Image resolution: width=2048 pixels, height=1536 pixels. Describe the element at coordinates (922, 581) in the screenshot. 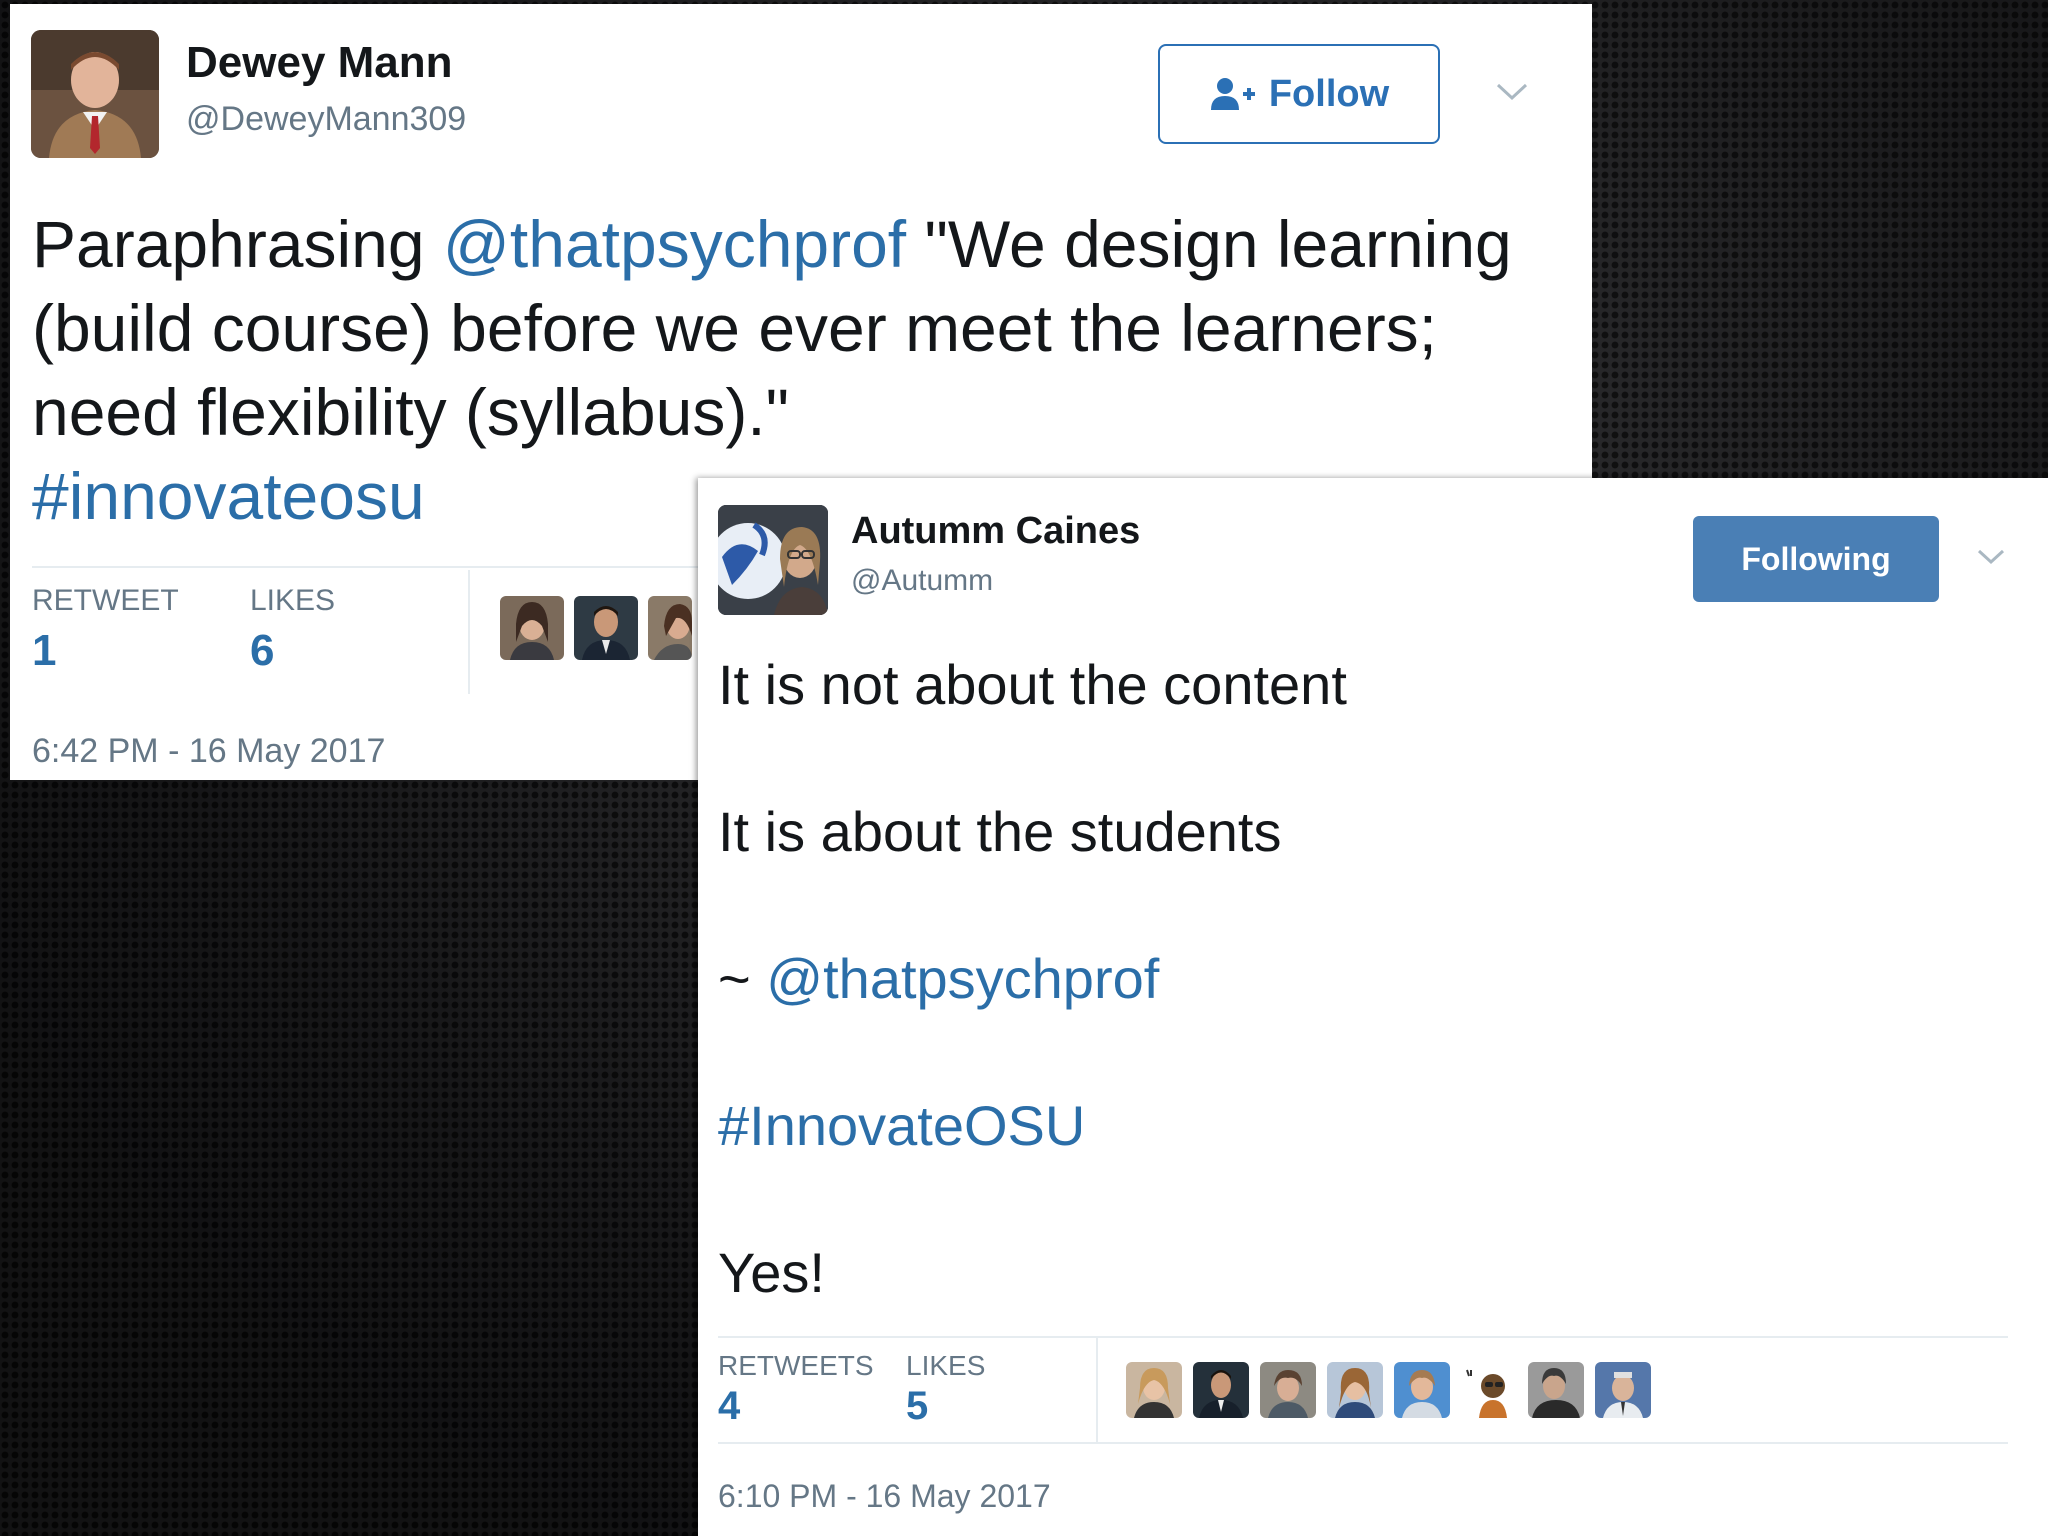

I see `user-handle: @Autumm` at that location.